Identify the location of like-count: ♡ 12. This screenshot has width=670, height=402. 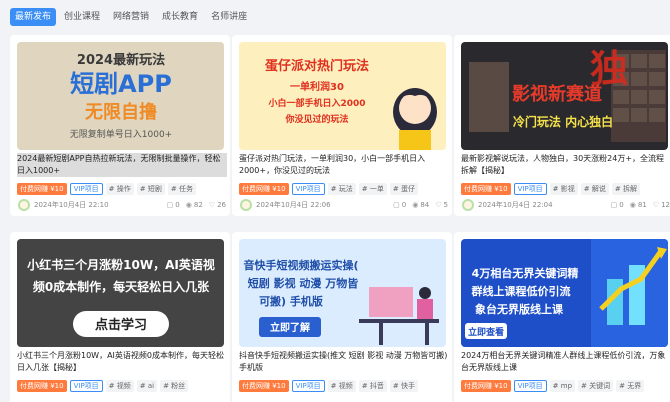
(661, 205).